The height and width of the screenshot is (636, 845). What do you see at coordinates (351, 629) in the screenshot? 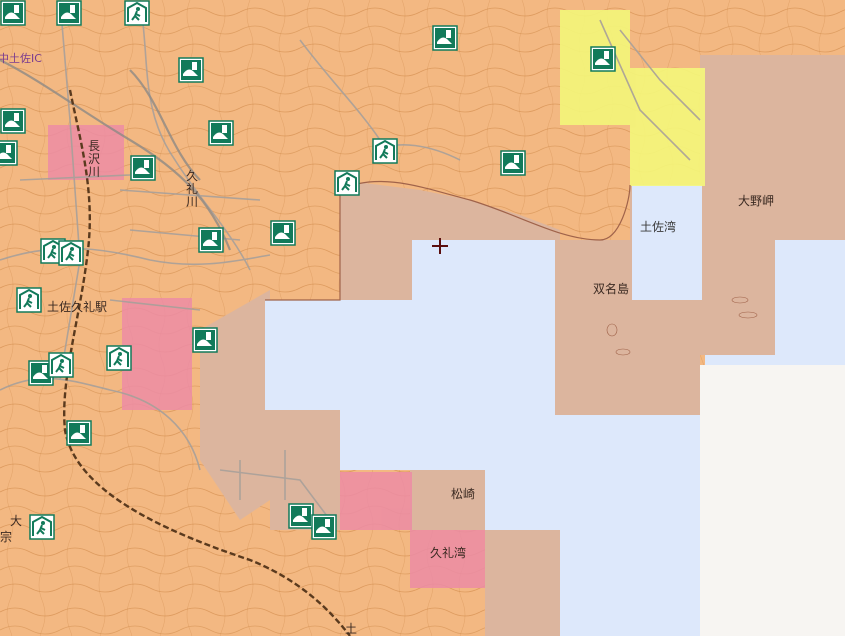
I see `edge-label-tsuchi: 土` at bounding box center [351, 629].